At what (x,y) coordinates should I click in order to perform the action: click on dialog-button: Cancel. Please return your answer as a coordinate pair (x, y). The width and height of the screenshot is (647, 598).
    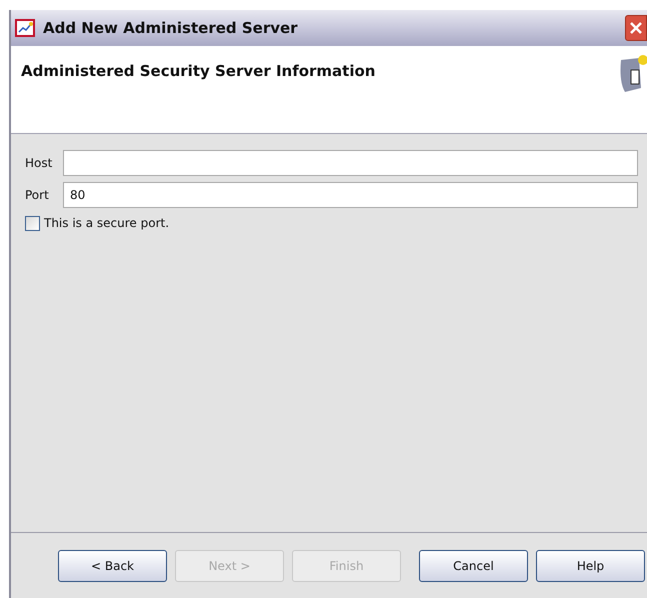
    Looking at the image, I should click on (473, 566).